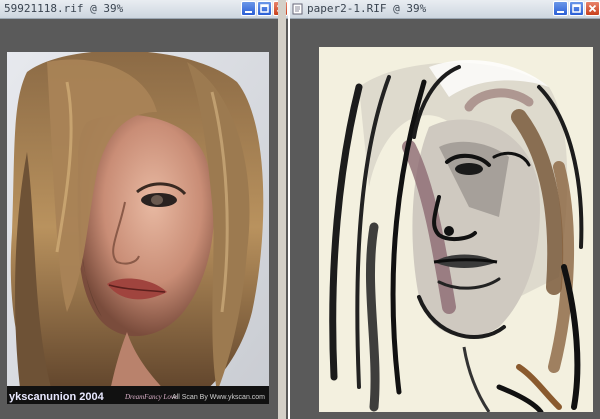 This screenshot has width=600, height=419. I want to click on left-window-scrollbar, so click(282, 209).